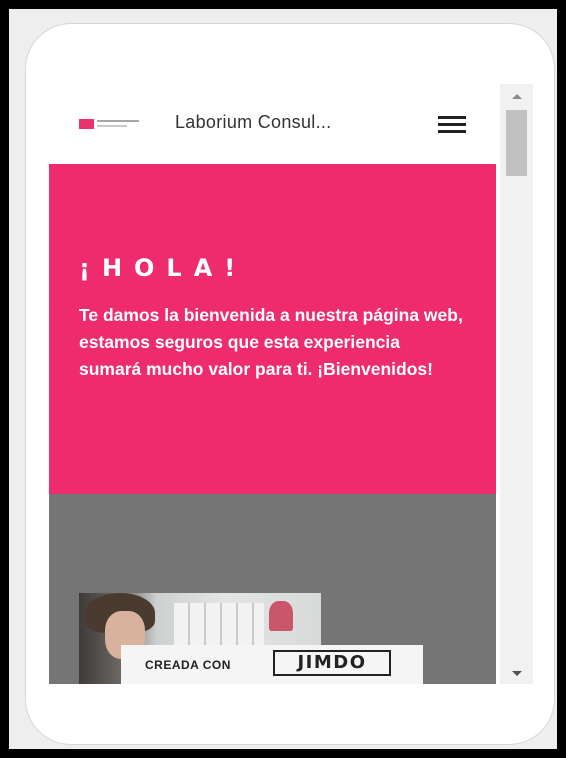 This screenshot has width=566, height=758. What do you see at coordinates (517, 96) in the screenshot?
I see `scroll-up-arrow-icon` at bounding box center [517, 96].